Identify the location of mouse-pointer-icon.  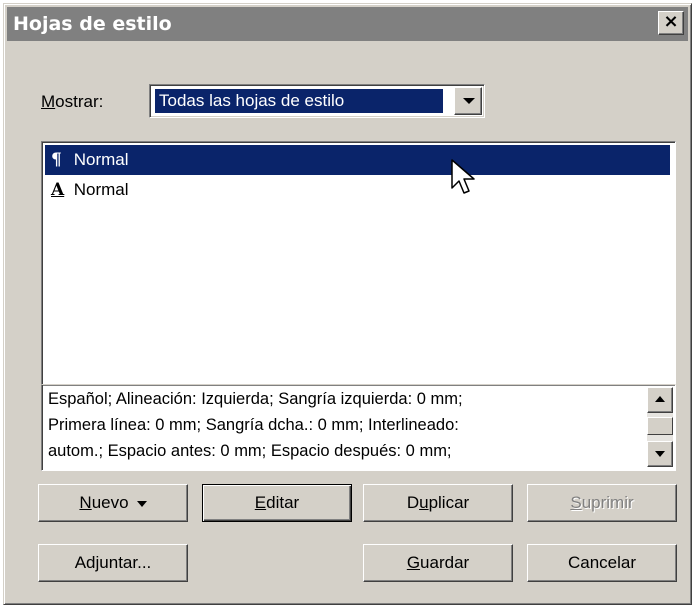
(463, 176).